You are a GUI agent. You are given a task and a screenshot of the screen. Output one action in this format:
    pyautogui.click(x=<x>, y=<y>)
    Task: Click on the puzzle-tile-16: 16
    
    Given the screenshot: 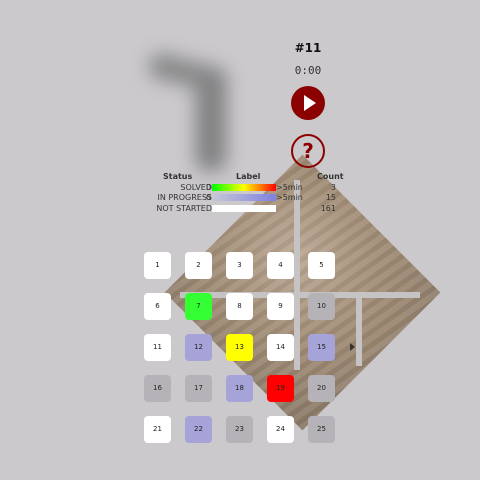 What is the action you would take?
    pyautogui.click(x=157, y=388)
    